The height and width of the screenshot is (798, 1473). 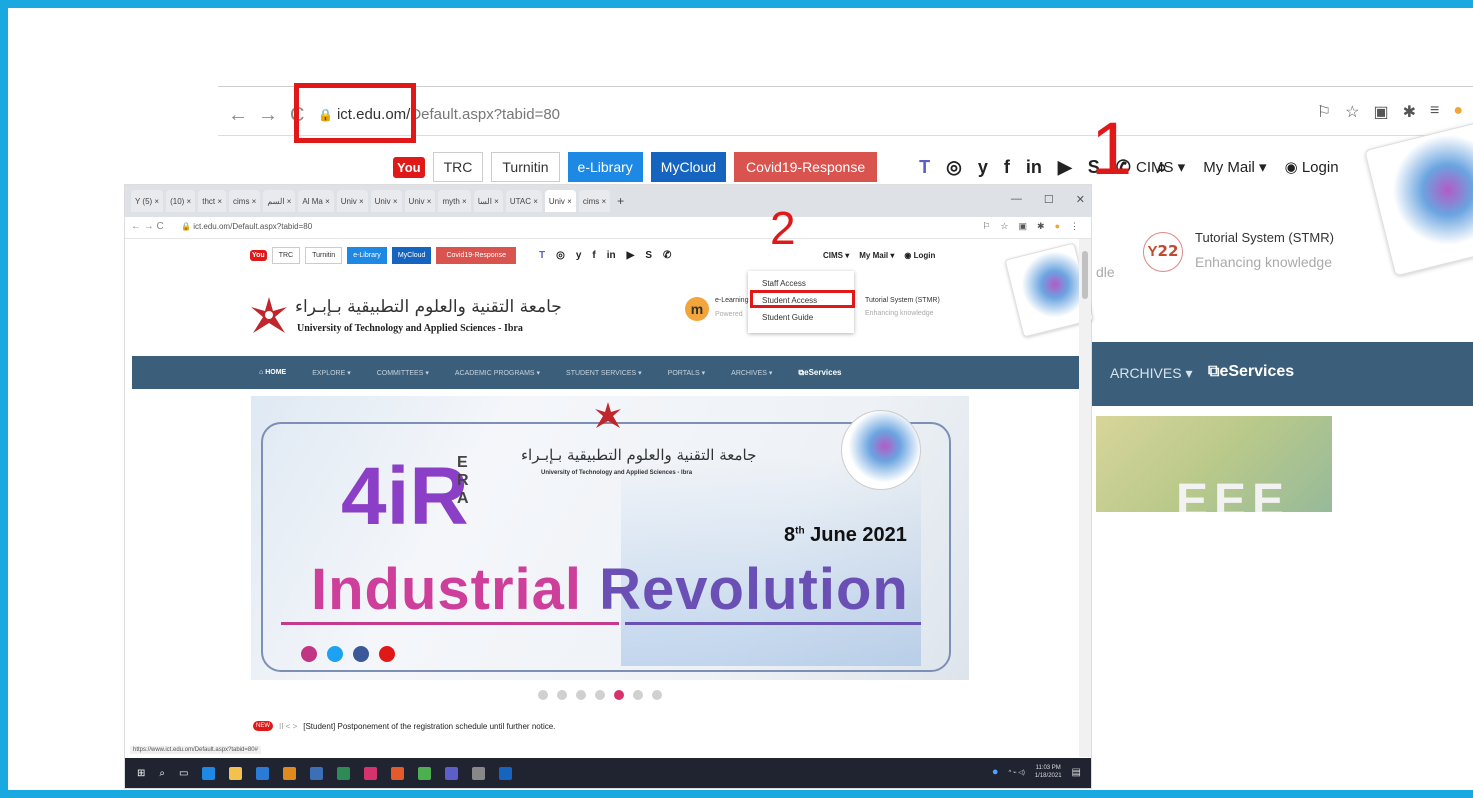 I want to click on skype-icon: S, so click(x=648, y=255).